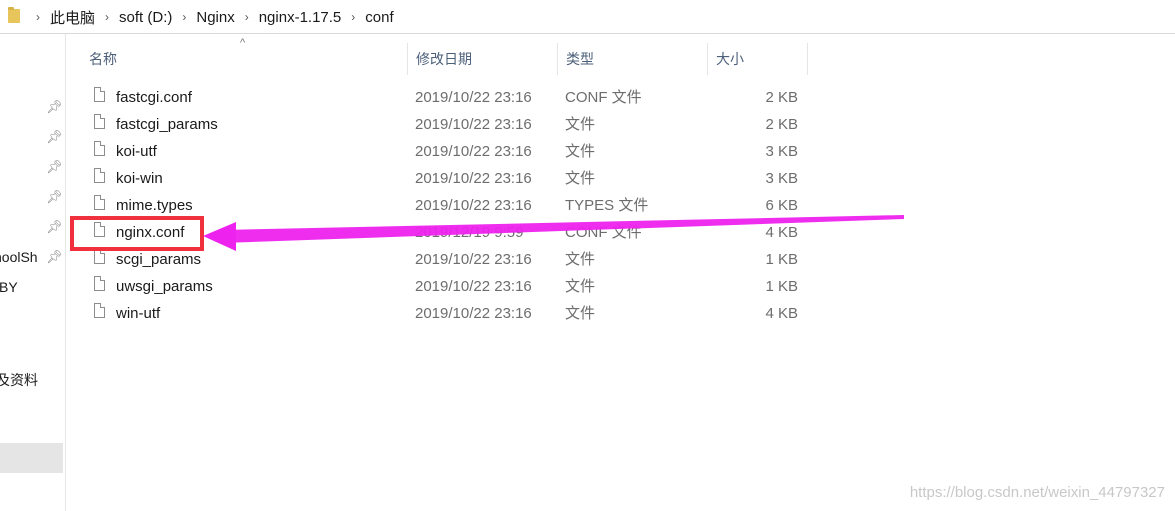  What do you see at coordinates (19, 380) in the screenshot?
I see `nav-item: 及资料` at bounding box center [19, 380].